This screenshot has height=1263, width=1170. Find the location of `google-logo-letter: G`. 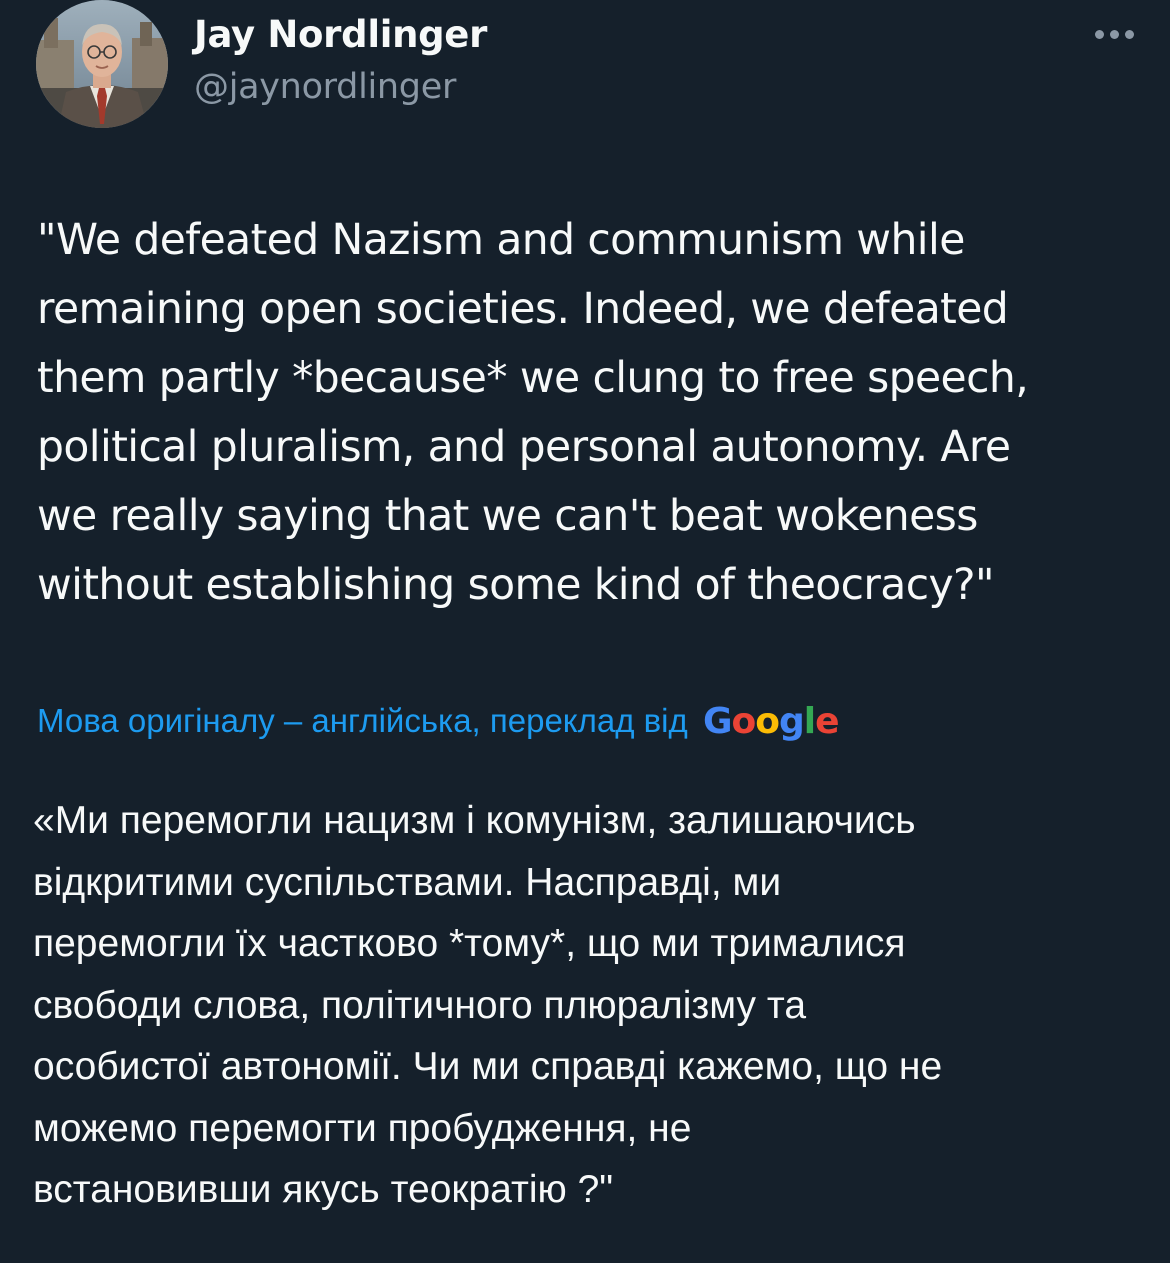

google-logo-letter: G is located at coordinates (717, 721).